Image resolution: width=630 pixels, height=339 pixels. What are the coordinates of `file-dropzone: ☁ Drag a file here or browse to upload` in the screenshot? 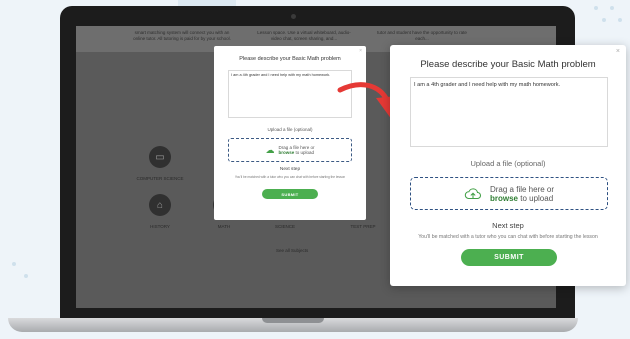 It's located at (290, 150).